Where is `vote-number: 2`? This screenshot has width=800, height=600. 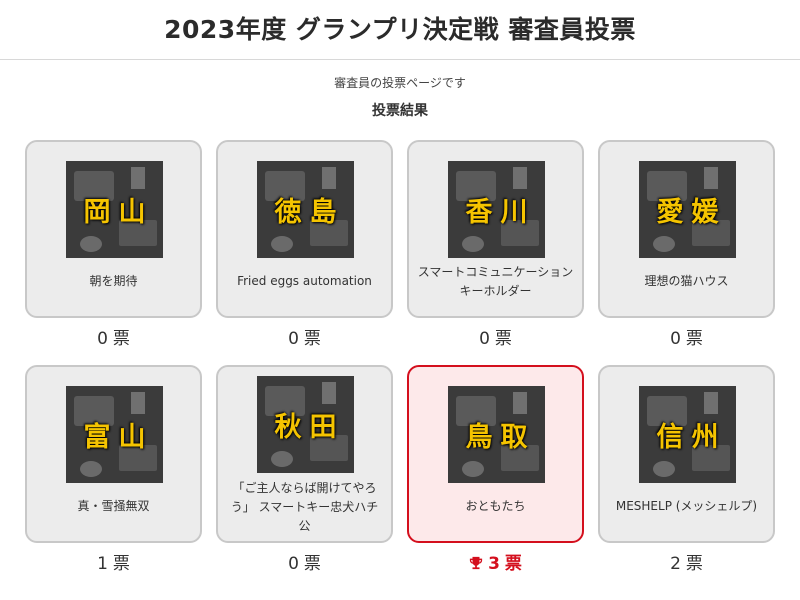 vote-number: 2 is located at coordinates (675, 564).